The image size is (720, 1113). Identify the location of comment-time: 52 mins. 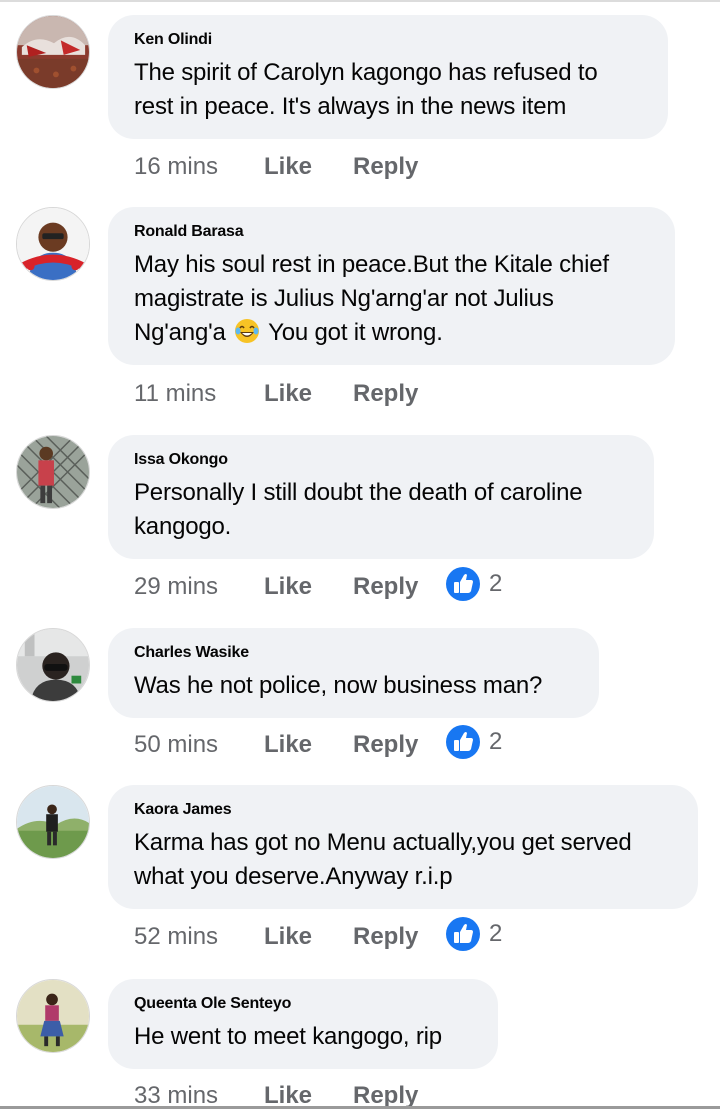
(199, 937).